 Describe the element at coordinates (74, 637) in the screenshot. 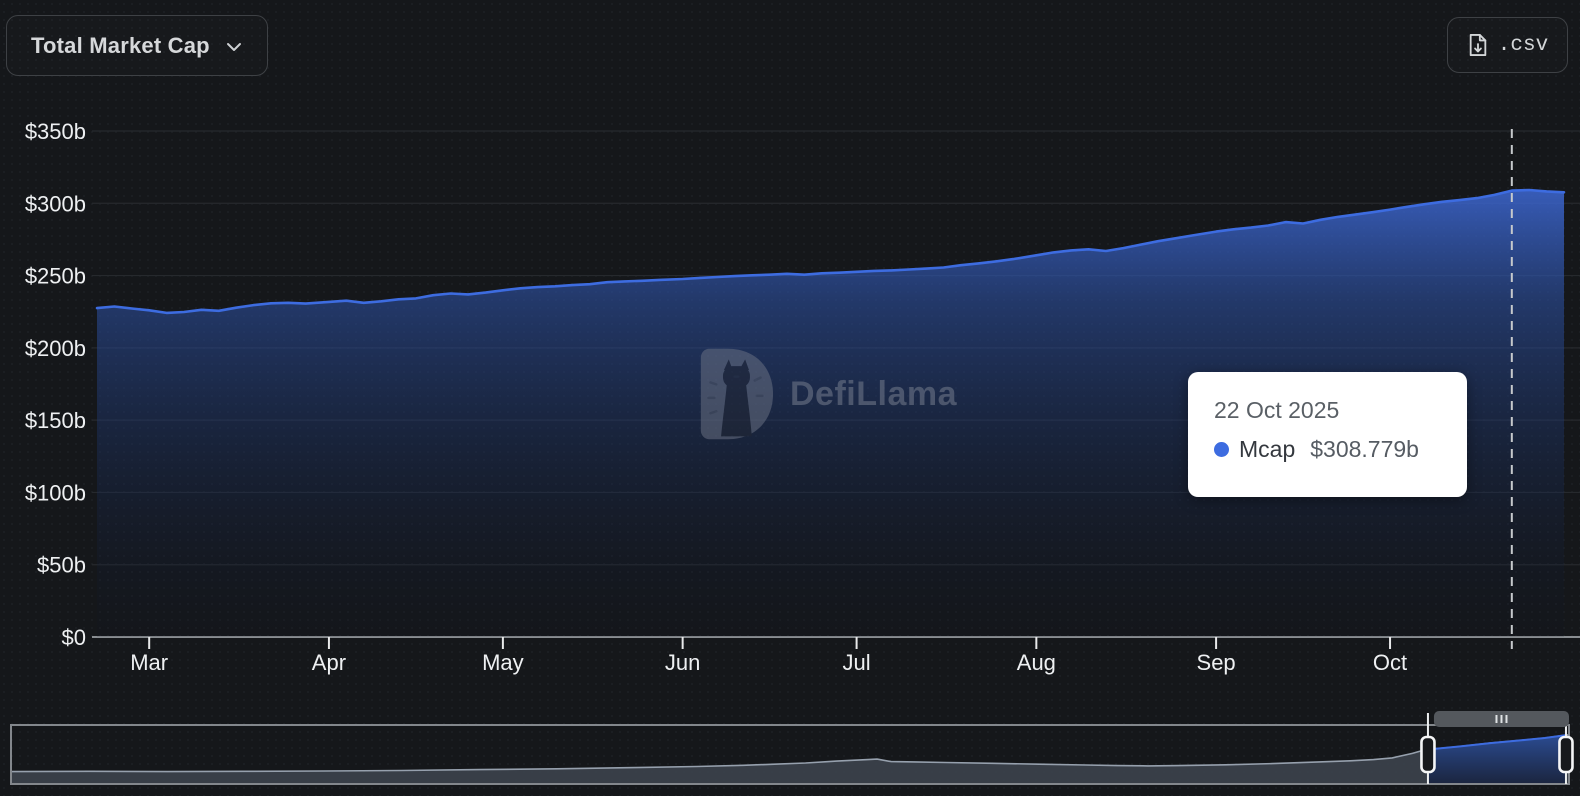

I see `y-tick-label: $0` at that location.